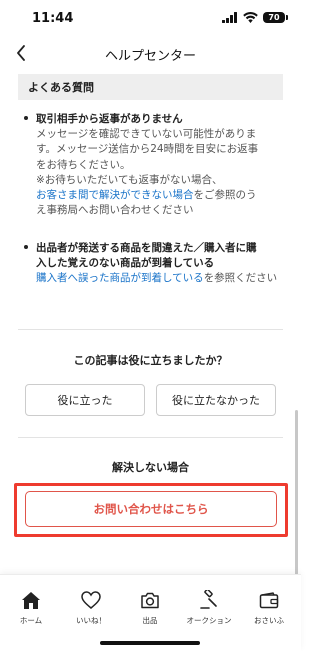  Describe the element at coordinates (150, 620) in the screenshot. I see `tab-label: 出品` at that location.